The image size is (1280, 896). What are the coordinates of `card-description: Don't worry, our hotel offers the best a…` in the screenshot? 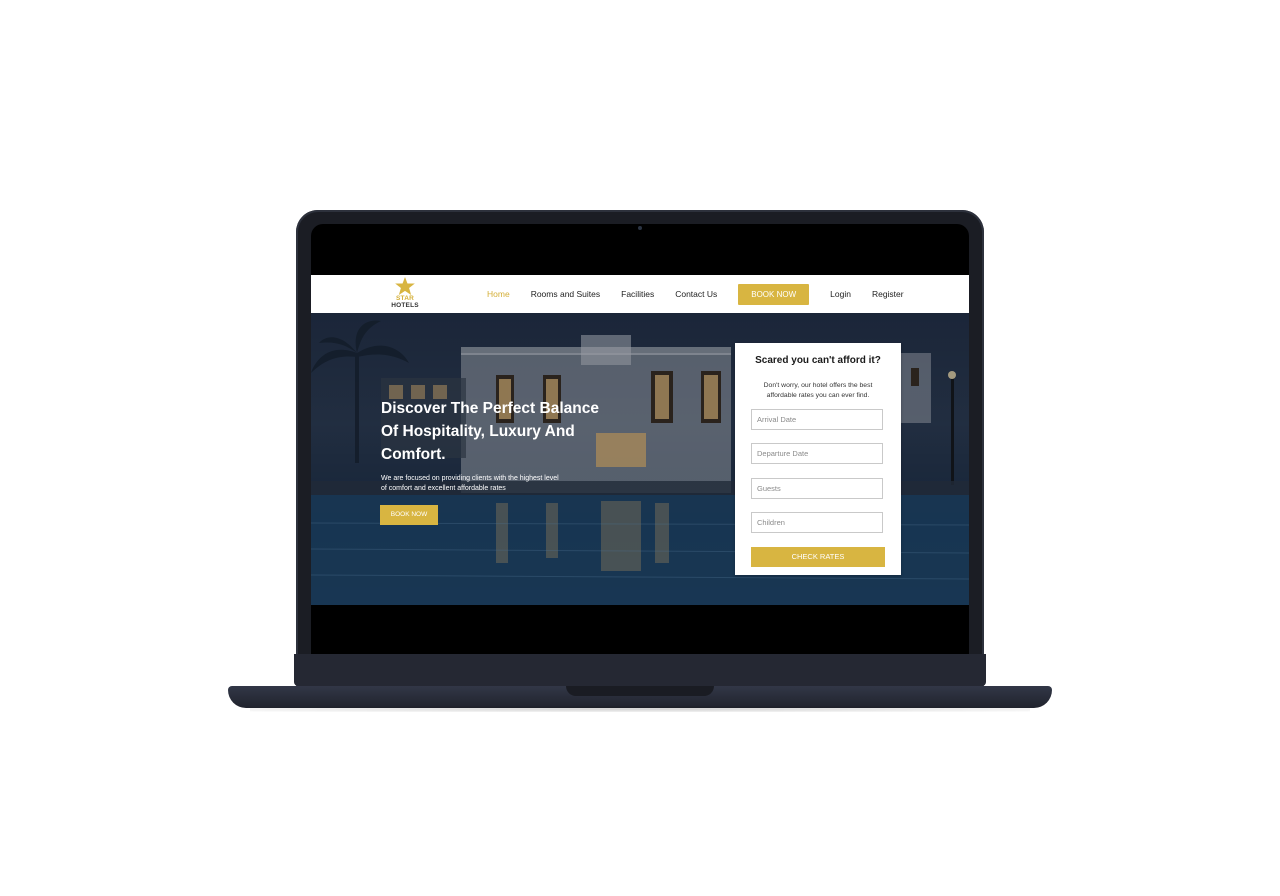 It's located at (818, 390).